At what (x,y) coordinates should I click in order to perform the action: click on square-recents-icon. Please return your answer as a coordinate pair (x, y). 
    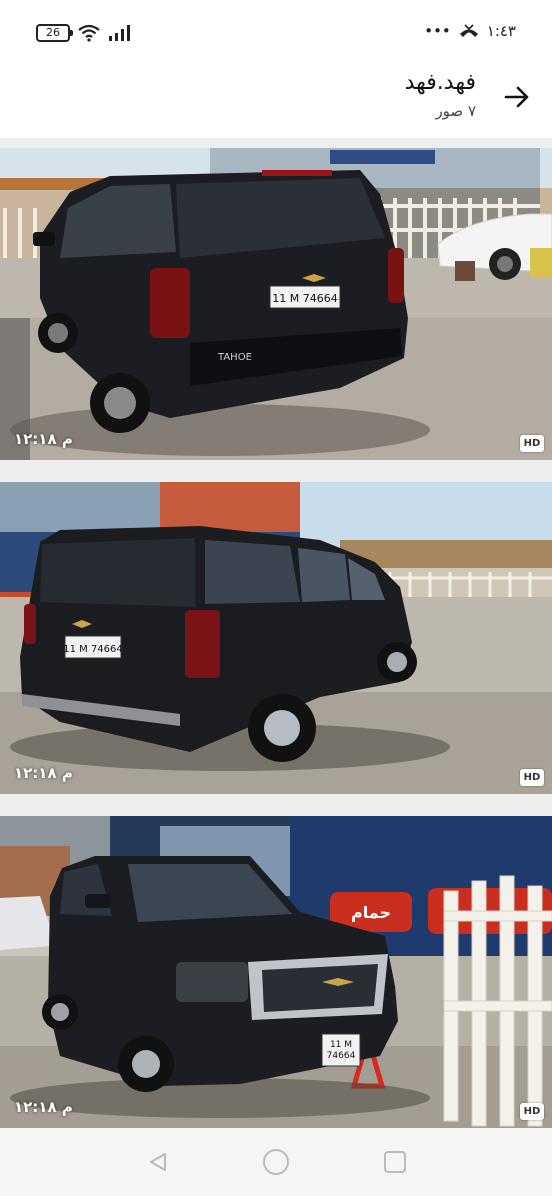
    Looking at the image, I should click on (395, 1162).